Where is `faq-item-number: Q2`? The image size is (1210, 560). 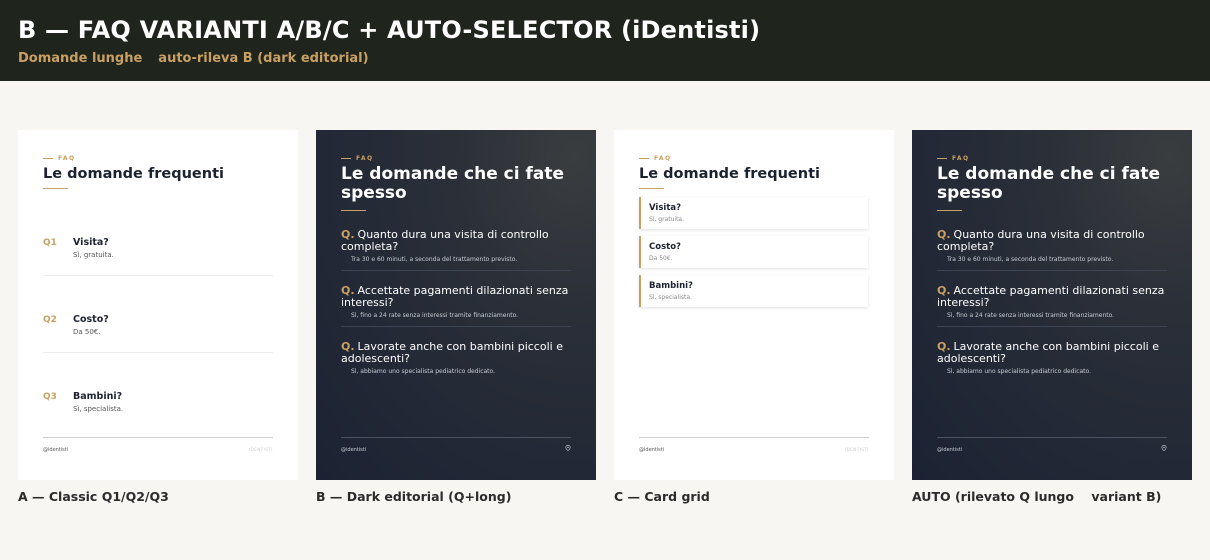
faq-item-number: Q2 is located at coordinates (50, 320).